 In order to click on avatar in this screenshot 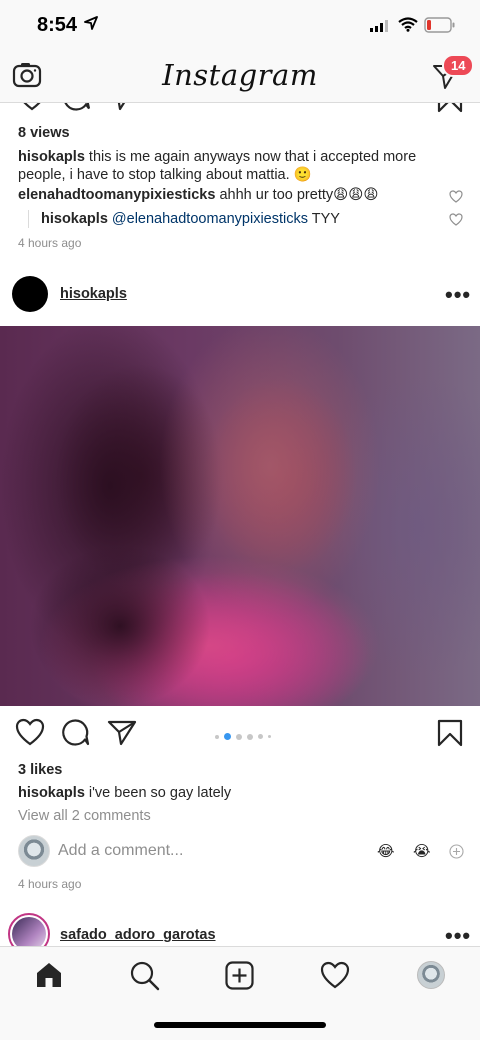, I will do `click(30, 294)`.